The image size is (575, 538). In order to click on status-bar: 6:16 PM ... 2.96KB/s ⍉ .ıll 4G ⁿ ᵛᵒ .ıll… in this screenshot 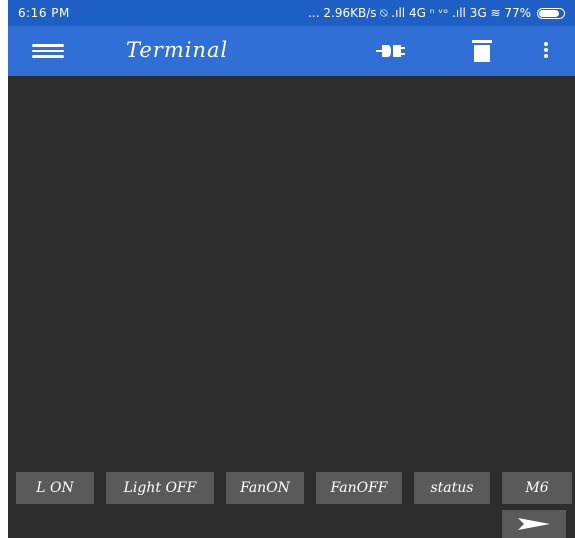, I will do `click(291, 13)`.